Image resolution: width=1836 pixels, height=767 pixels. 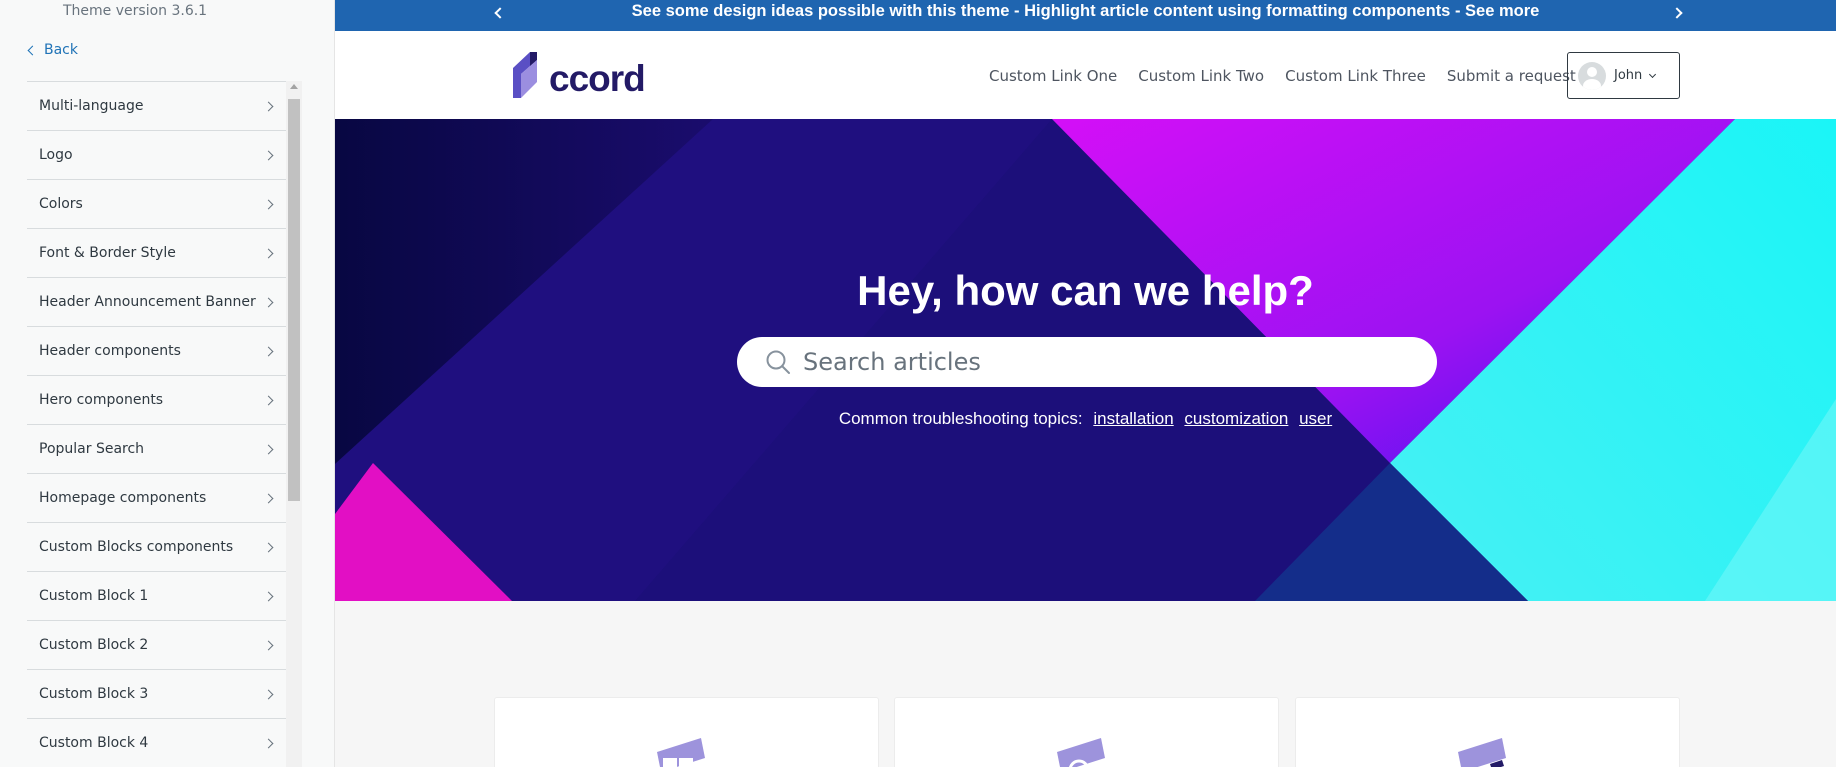 What do you see at coordinates (1315, 418) in the screenshot?
I see `topic-link-user: user` at bounding box center [1315, 418].